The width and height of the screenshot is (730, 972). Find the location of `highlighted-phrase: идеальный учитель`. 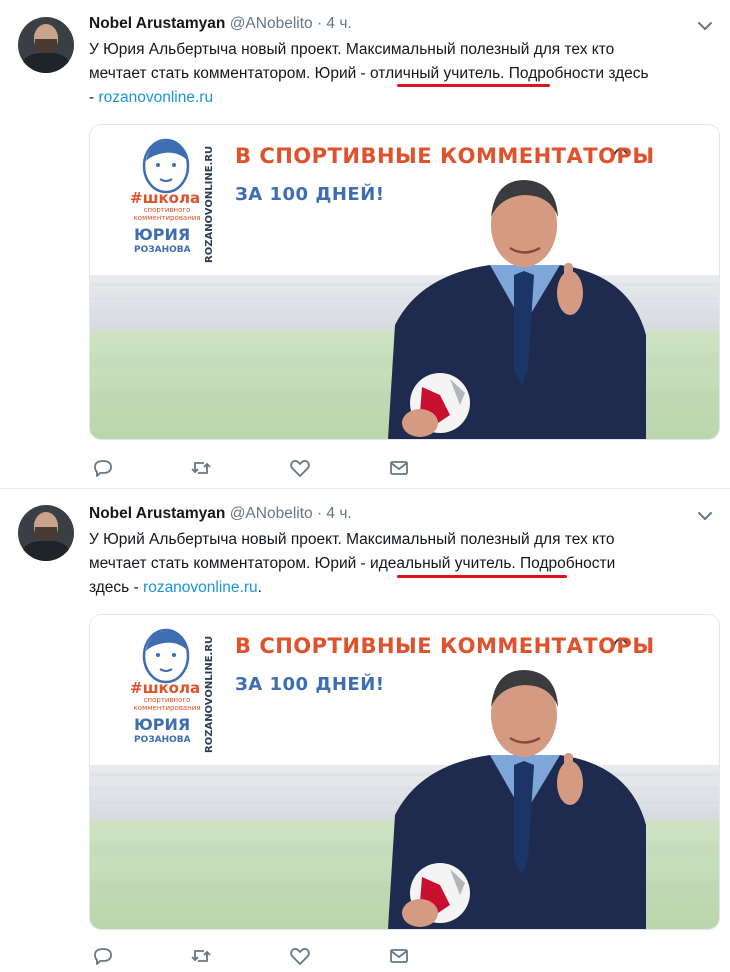

highlighted-phrase: идеальный учитель is located at coordinates (441, 563).